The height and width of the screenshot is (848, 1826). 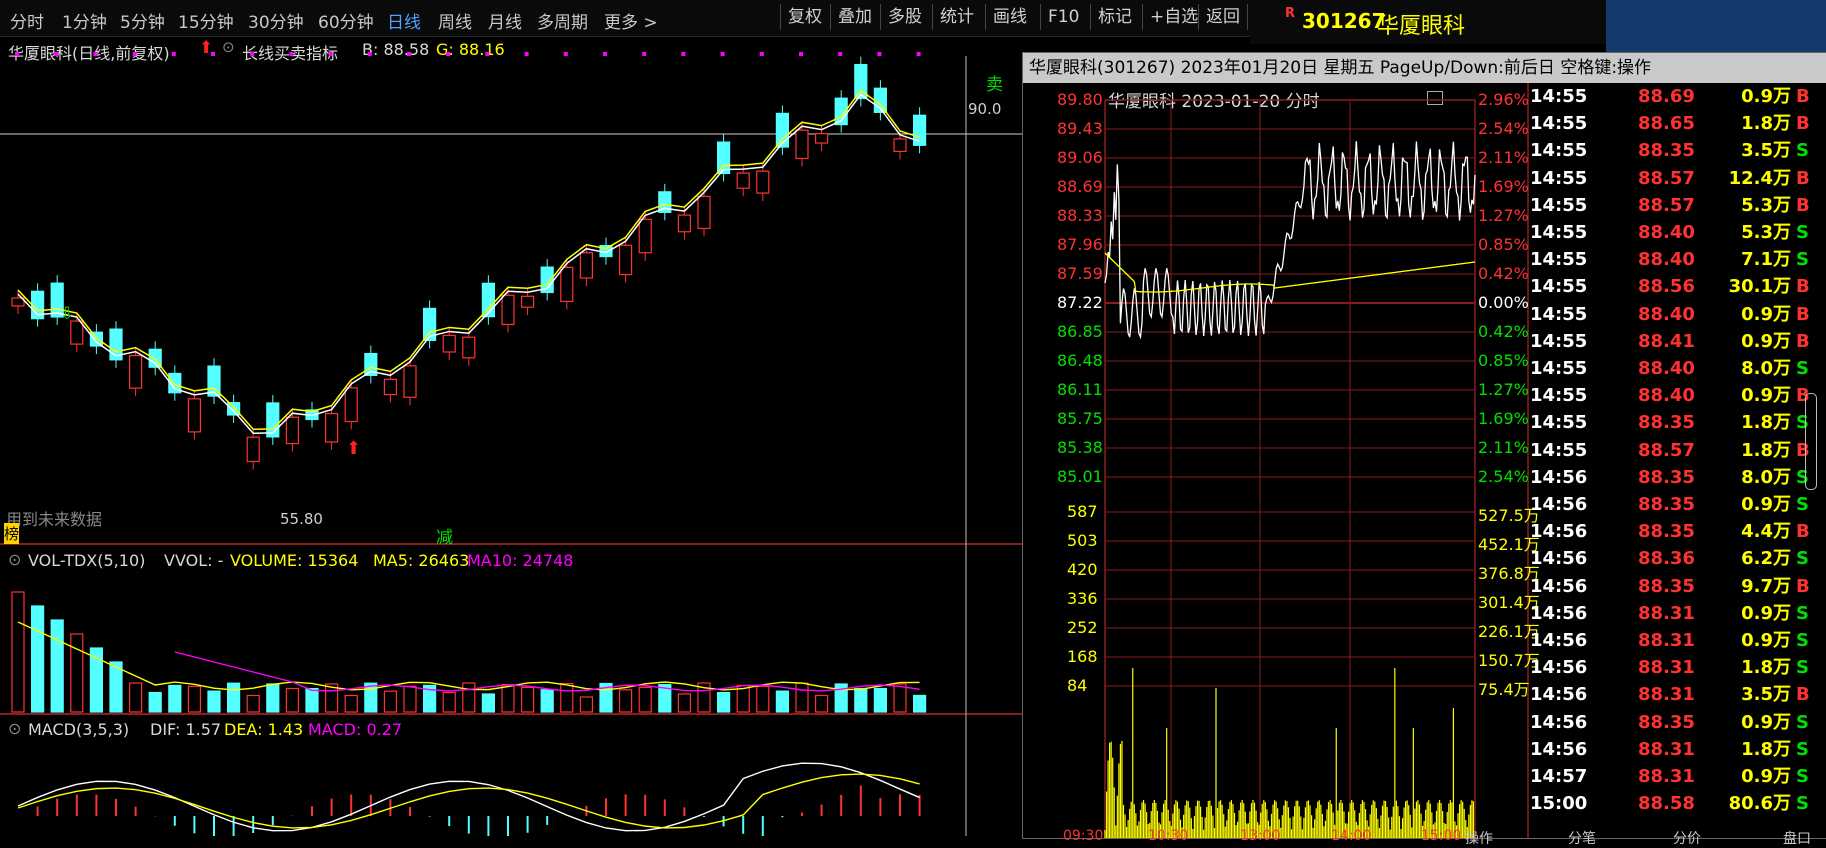 What do you see at coordinates (1009, 17) in the screenshot?
I see `draw-line-button: 画线` at bounding box center [1009, 17].